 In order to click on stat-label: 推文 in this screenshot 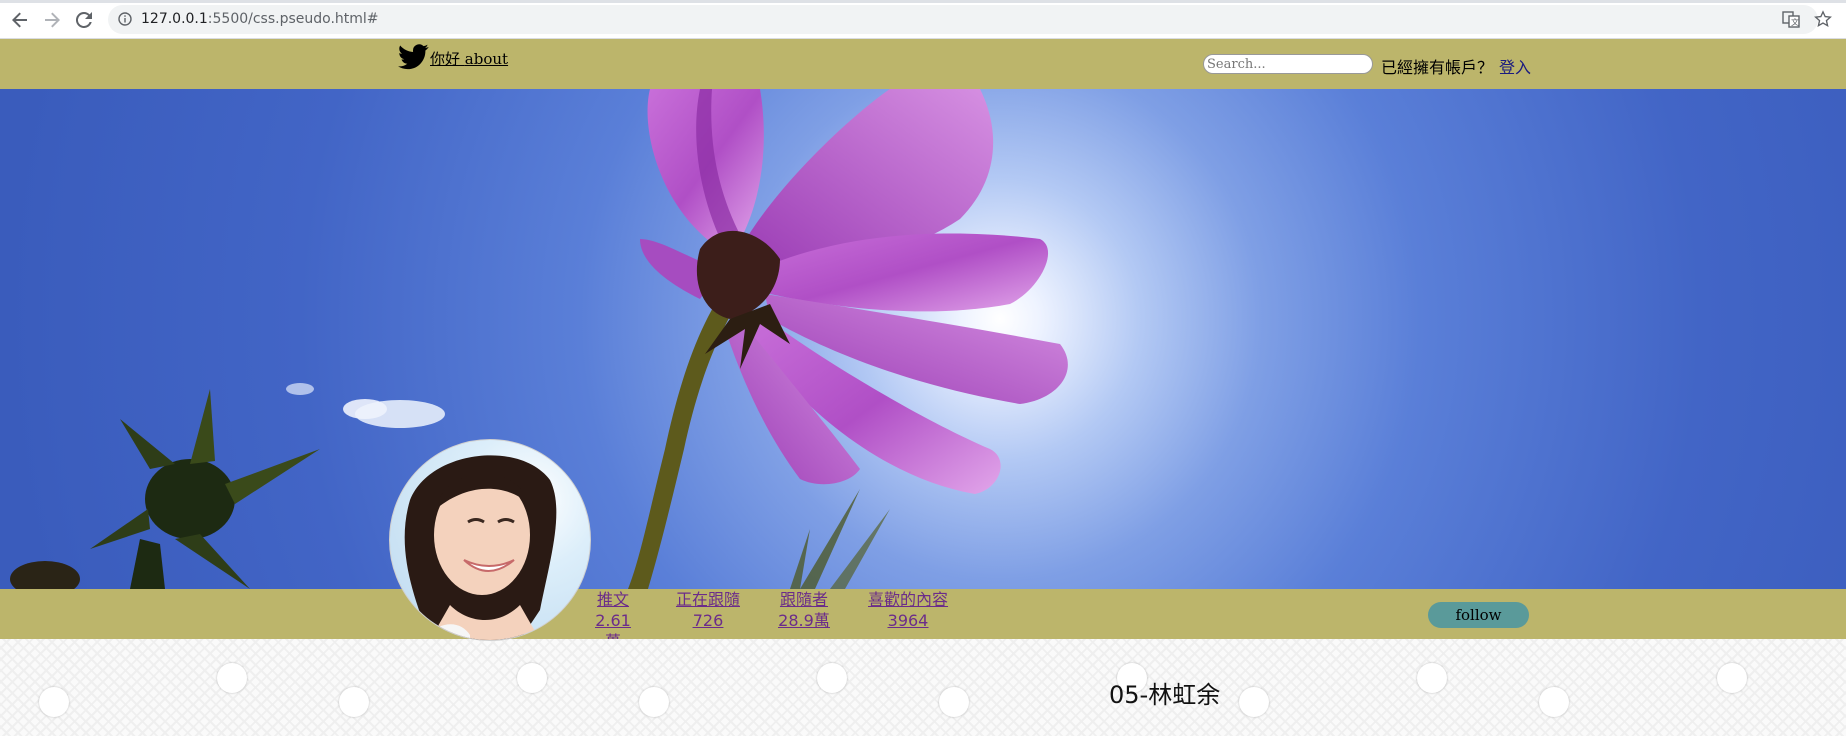, I will do `click(612, 599)`.